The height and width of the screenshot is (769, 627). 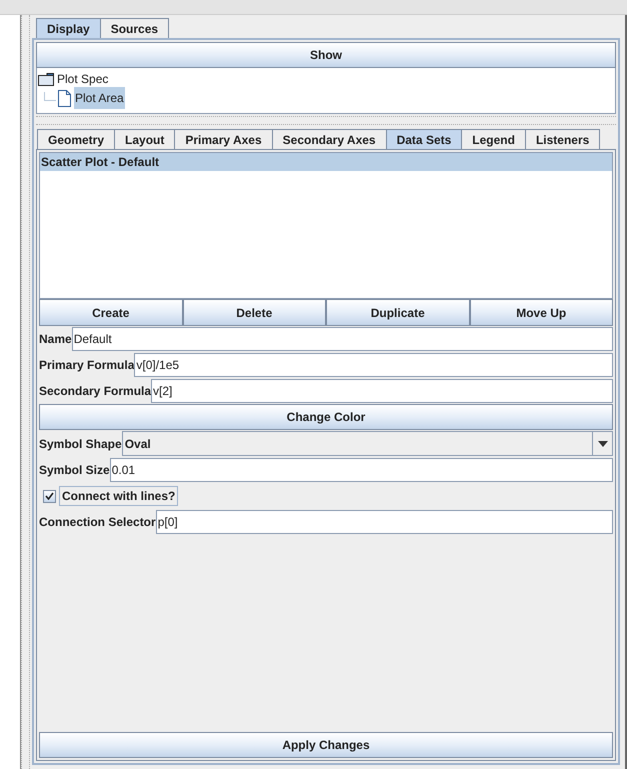 What do you see at coordinates (541, 312) in the screenshot?
I see `action-button: Move Up` at bounding box center [541, 312].